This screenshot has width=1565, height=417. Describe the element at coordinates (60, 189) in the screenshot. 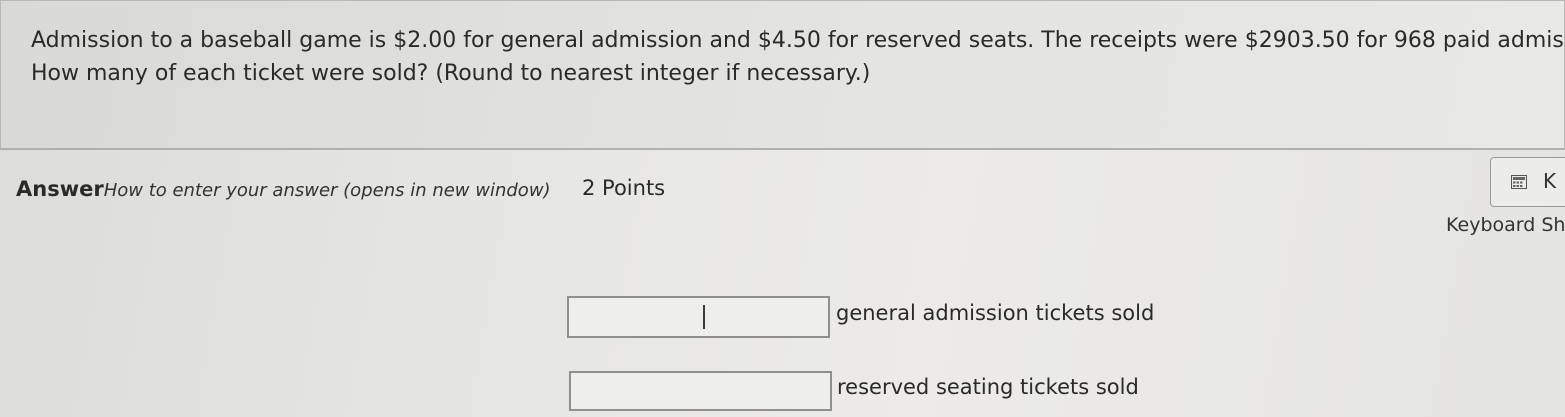

I see `answer-label: Answer` at that location.